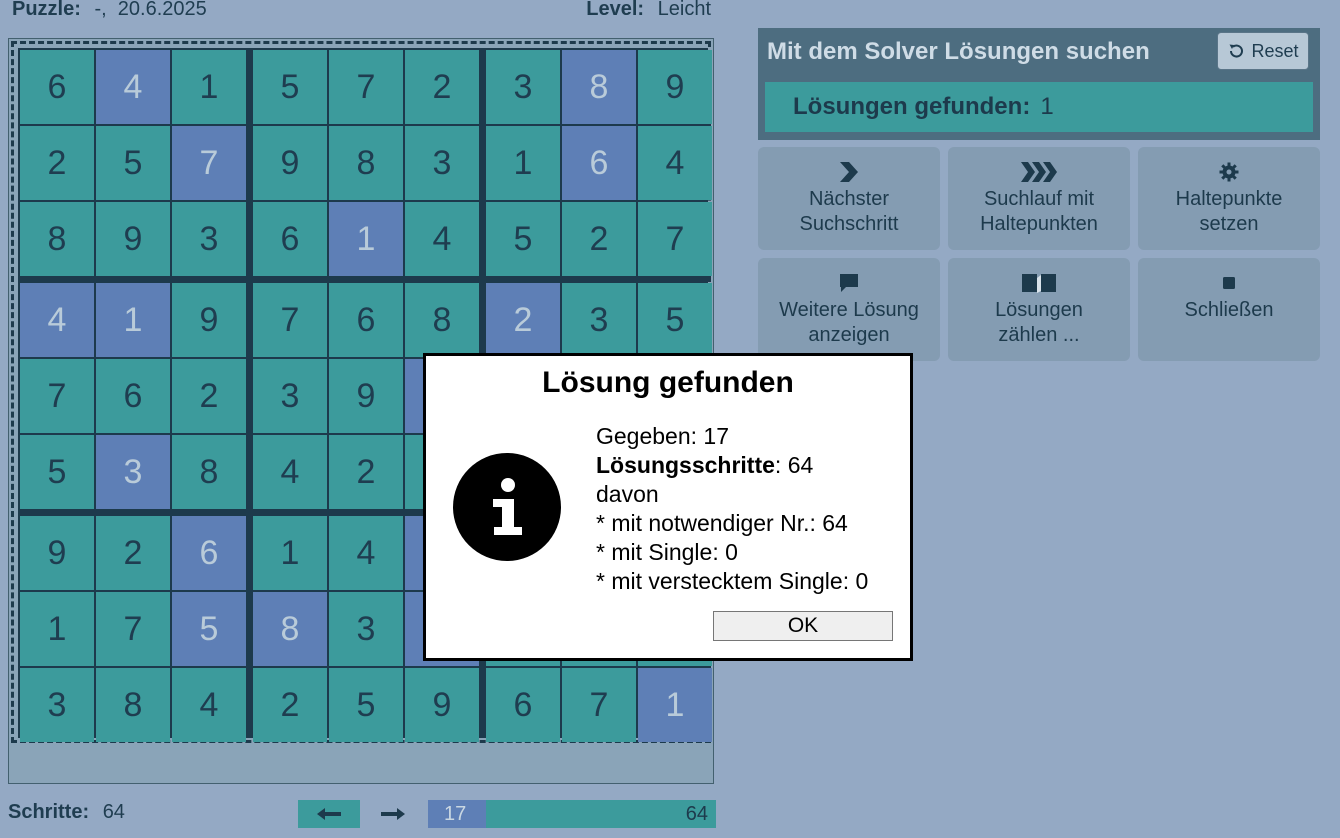 This screenshot has width=1340, height=838. Describe the element at coordinates (627, 494) in the screenshot. I see `davon-line: davon` at that location.